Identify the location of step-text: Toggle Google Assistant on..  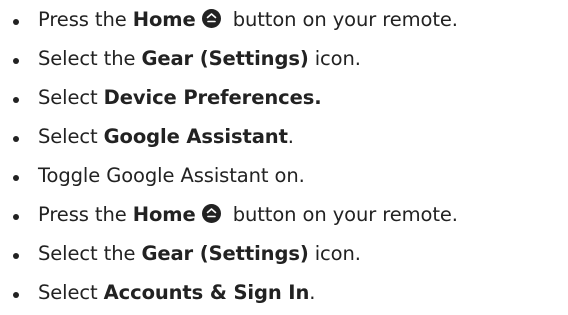
(171, 175).